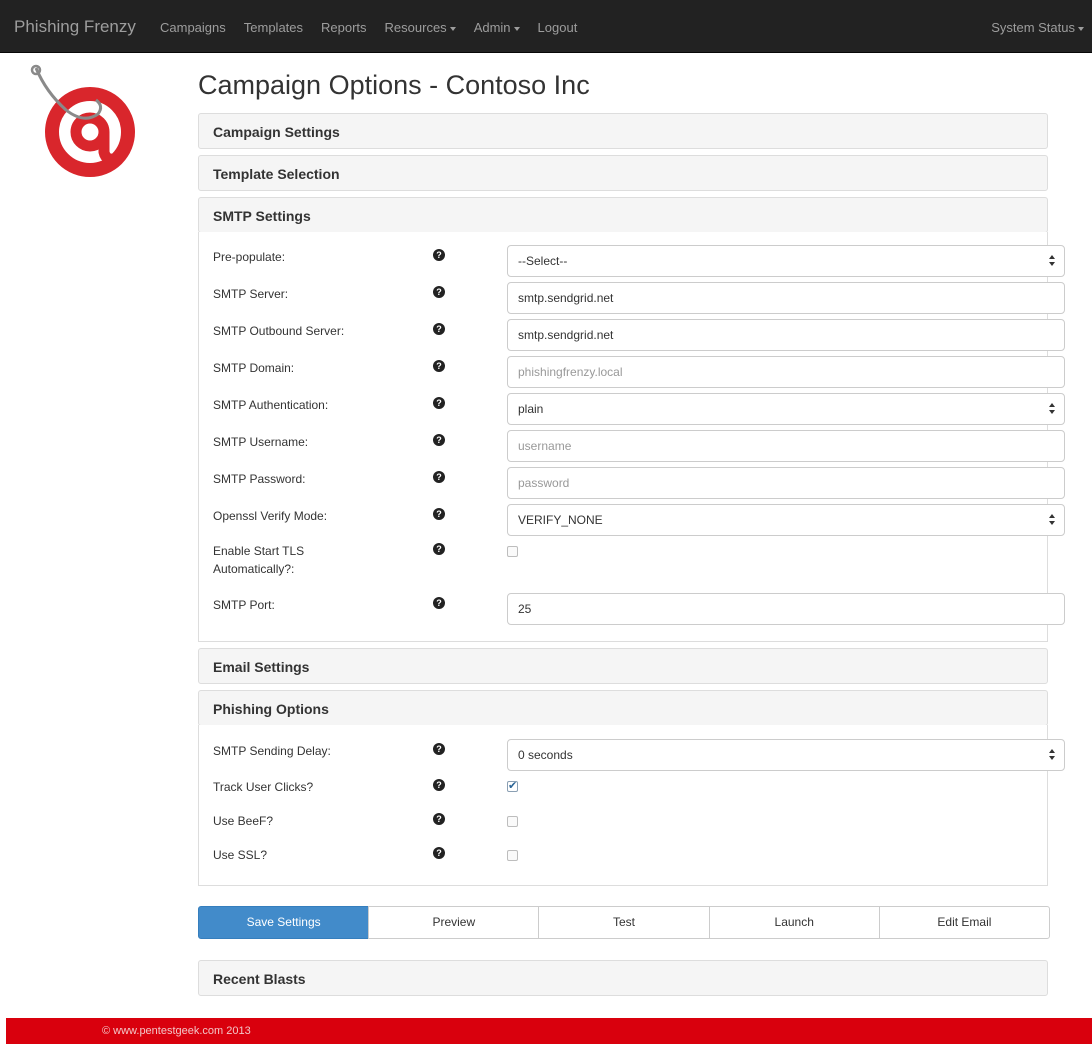  What do you see at coordinates (623, 666) in the screenshot?
I see `panel-email-settings: Email Settings` at bounding box center [623, 666].